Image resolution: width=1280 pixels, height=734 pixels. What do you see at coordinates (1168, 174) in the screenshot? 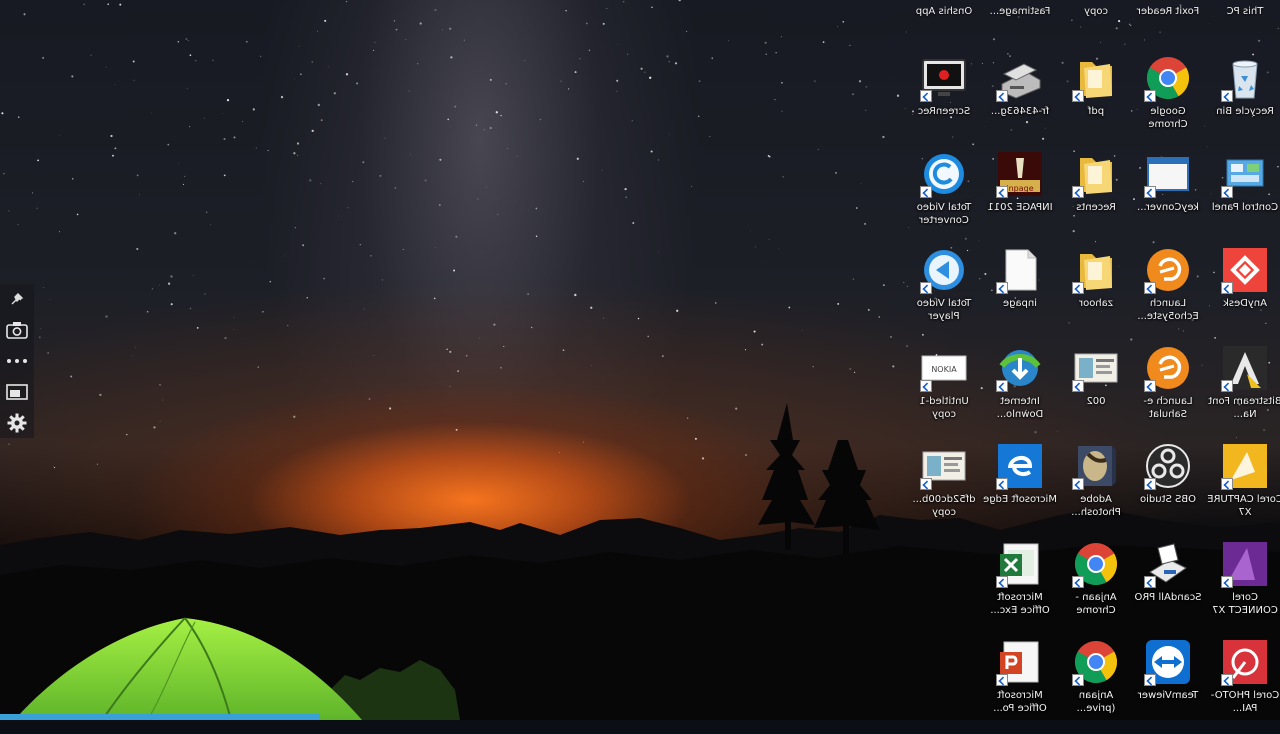
I see `window-app-icon` at bounding box center [1168, 174].